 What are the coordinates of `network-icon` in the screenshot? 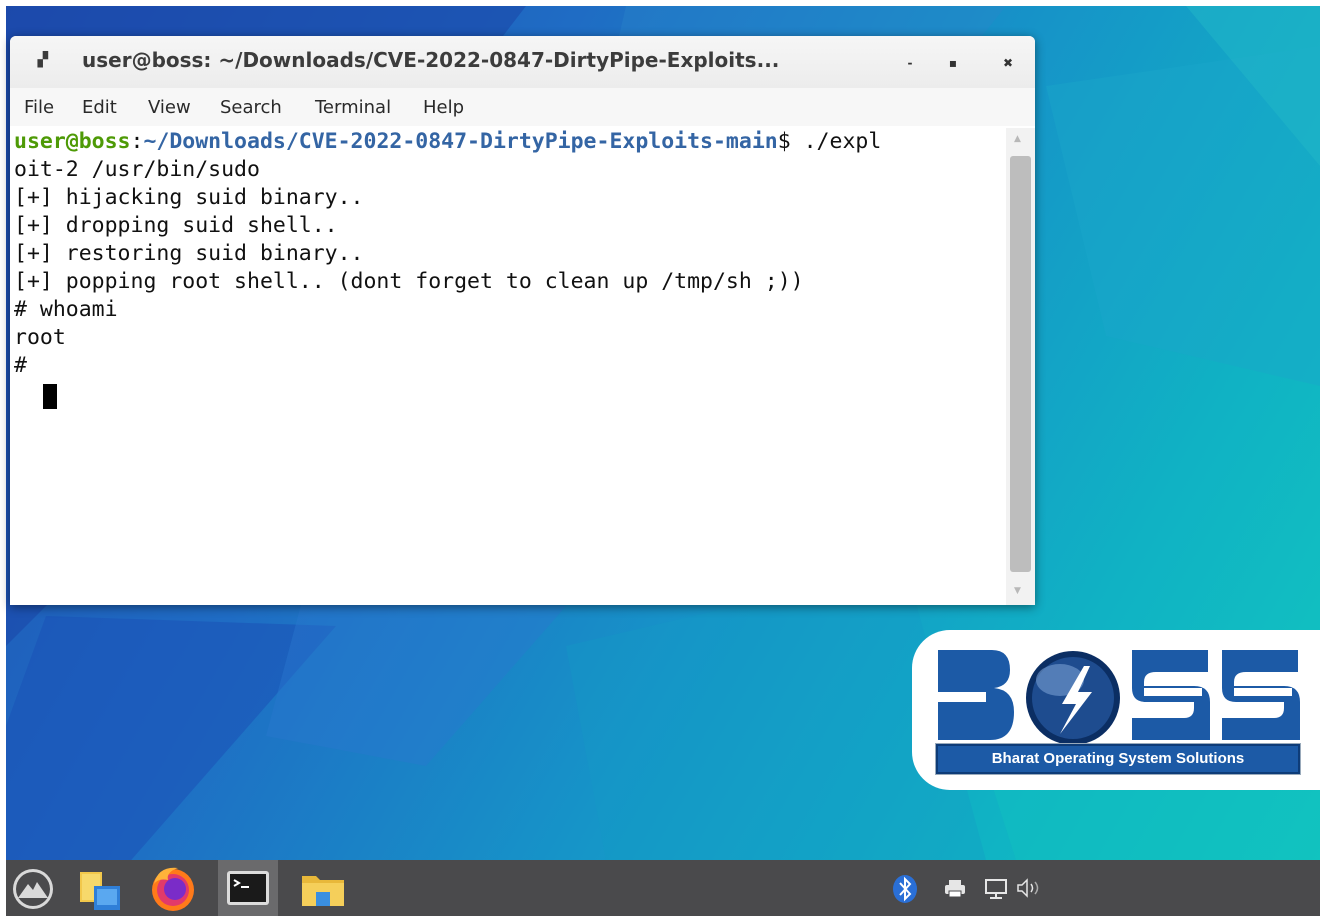 It's located at (996, 889).